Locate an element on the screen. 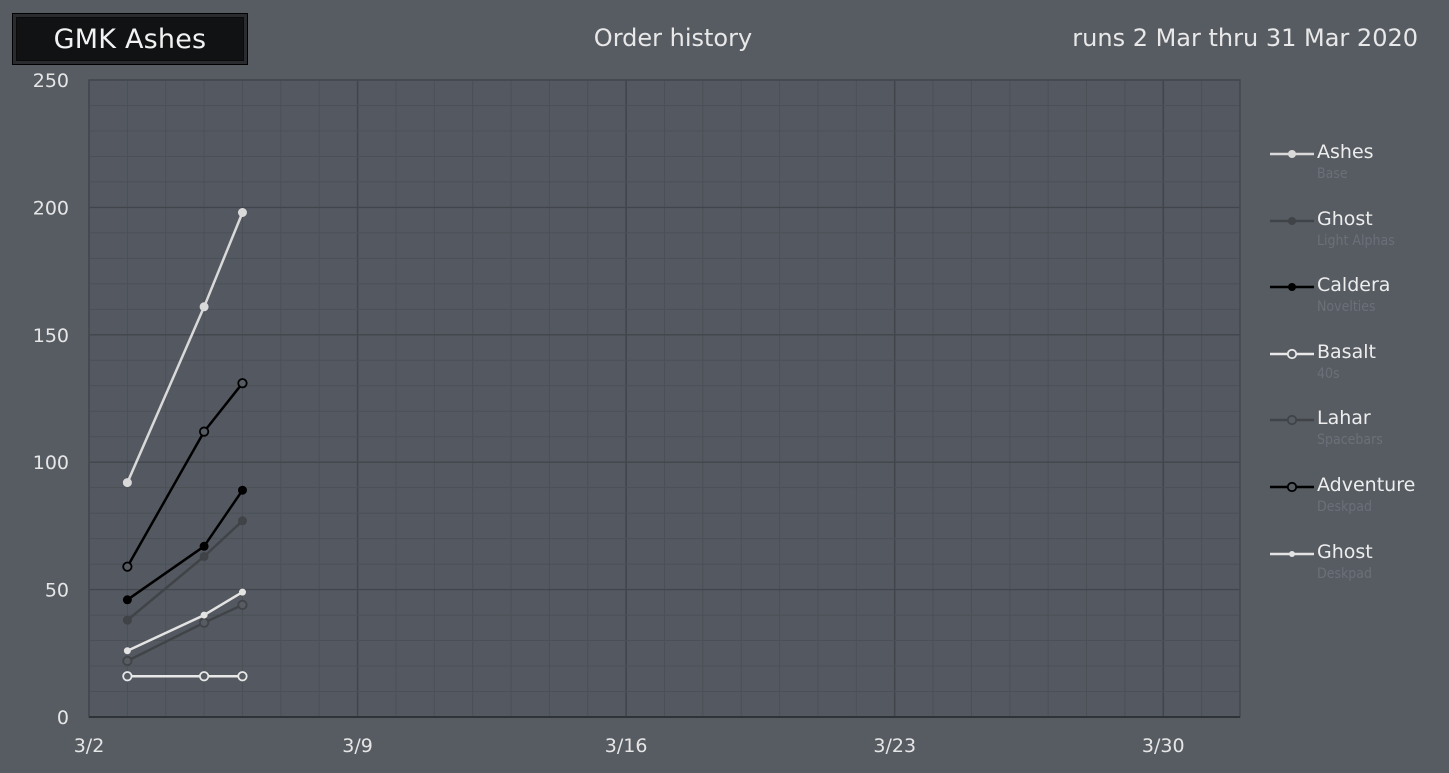  legend-subtitle: 40s is located at coordinates (1328, 373).